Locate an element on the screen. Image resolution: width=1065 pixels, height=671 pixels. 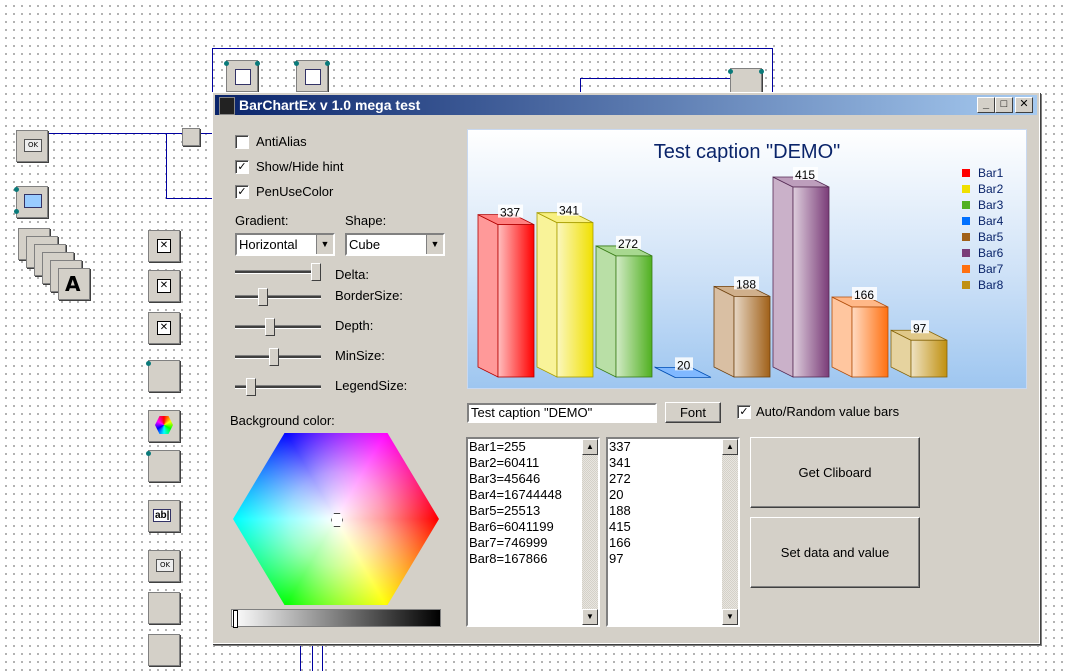
names-memo-line: Bar6=6041199 is located at coordinates (511, 526).